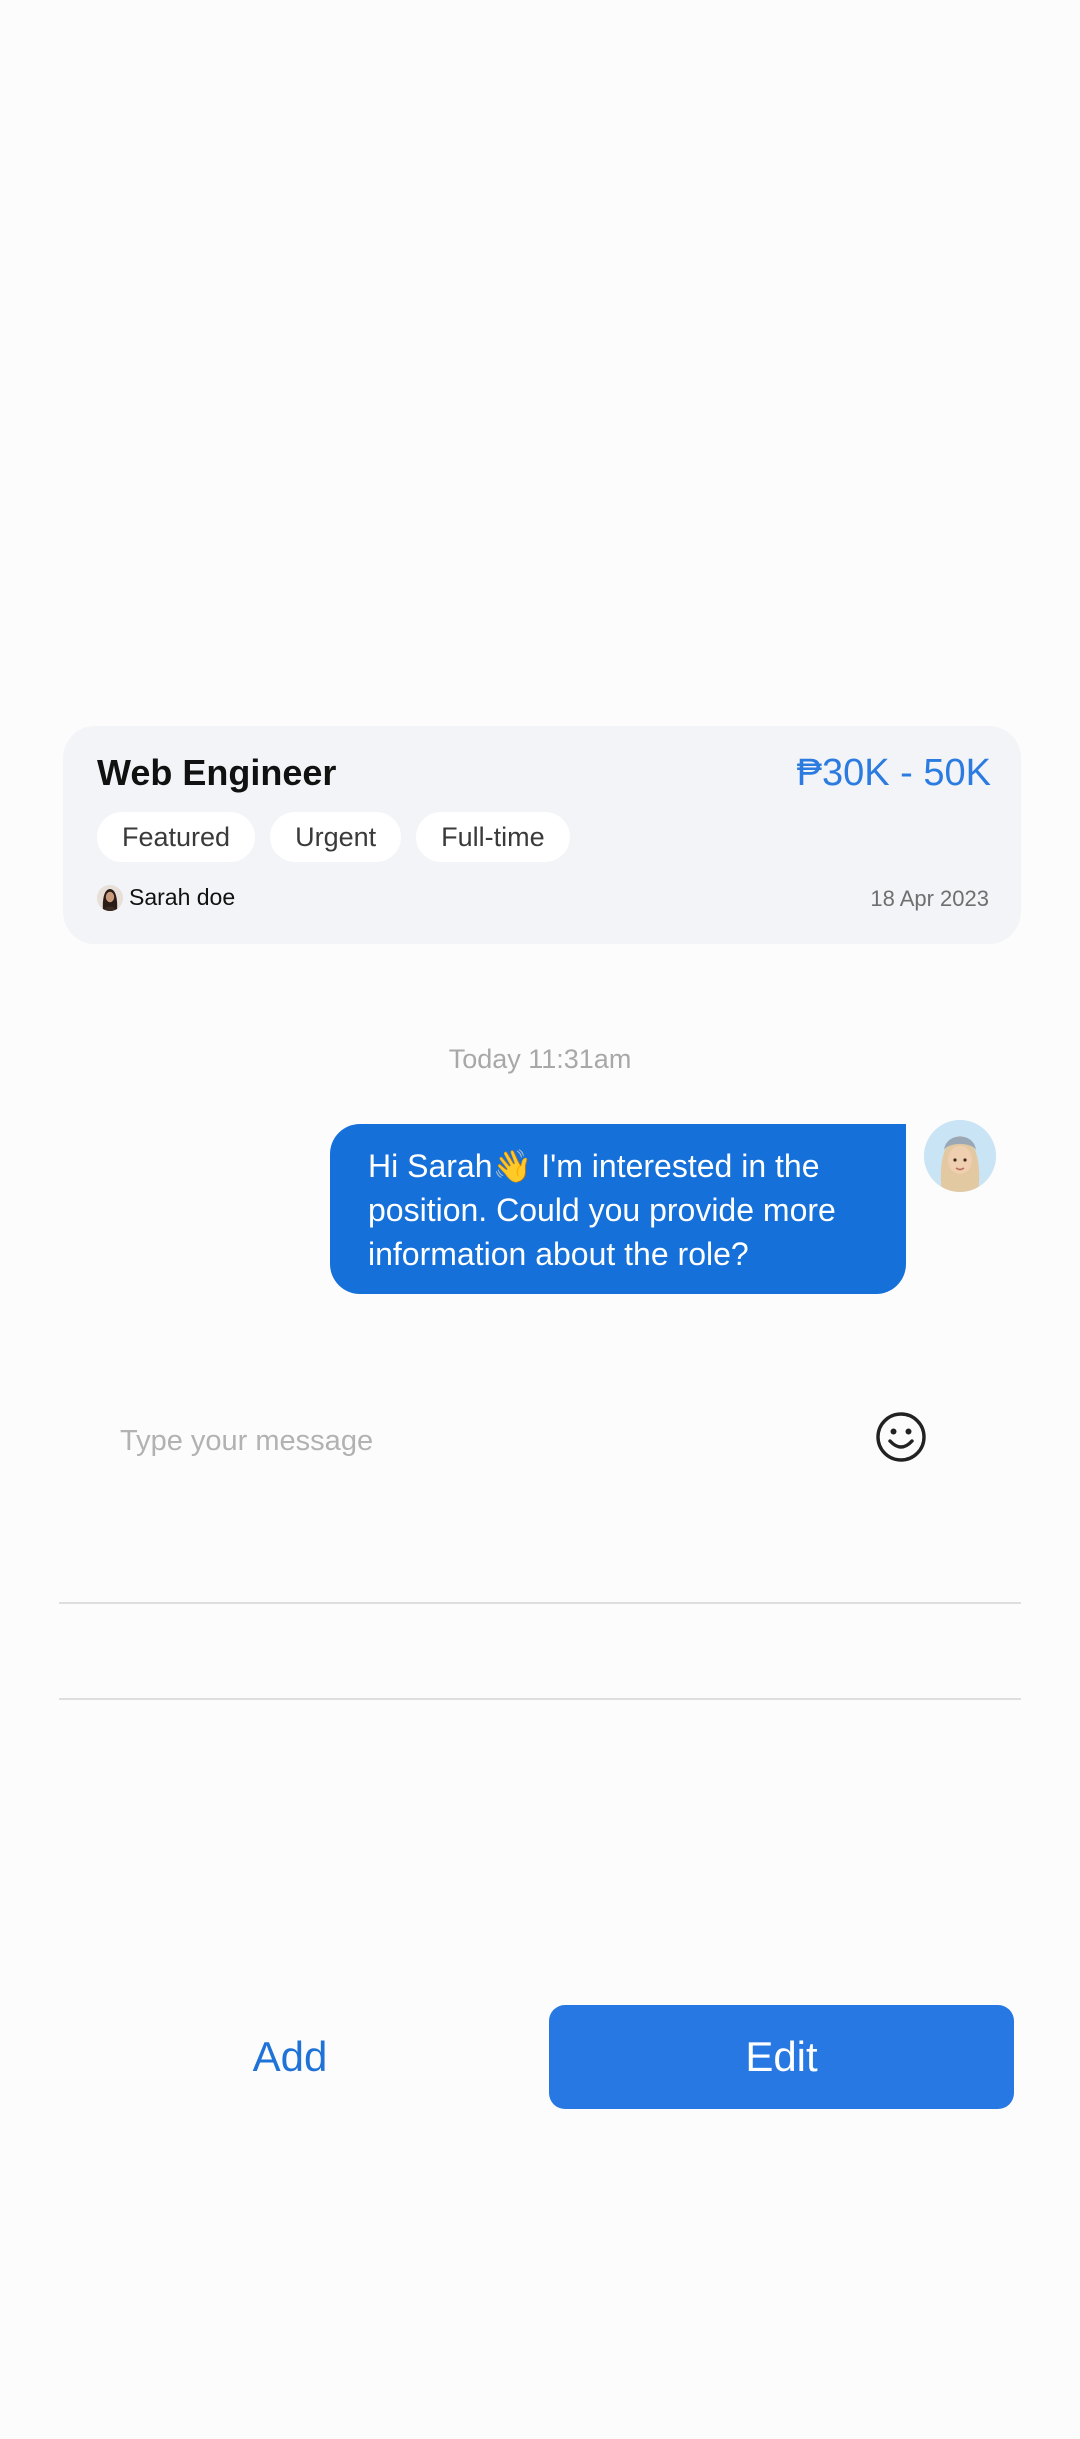  I want to click on smiley-face-icon, so click(901, 1437).